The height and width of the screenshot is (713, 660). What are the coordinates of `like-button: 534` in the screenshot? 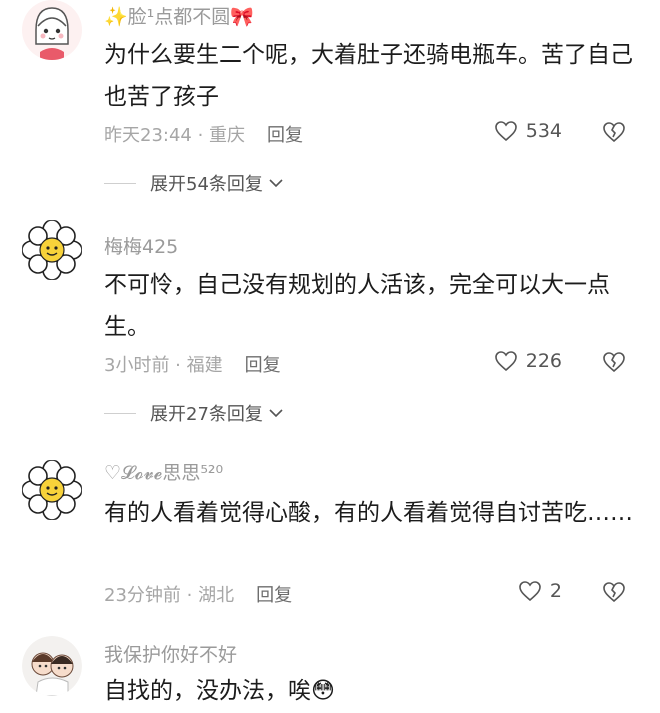 It's located at (528, 131).